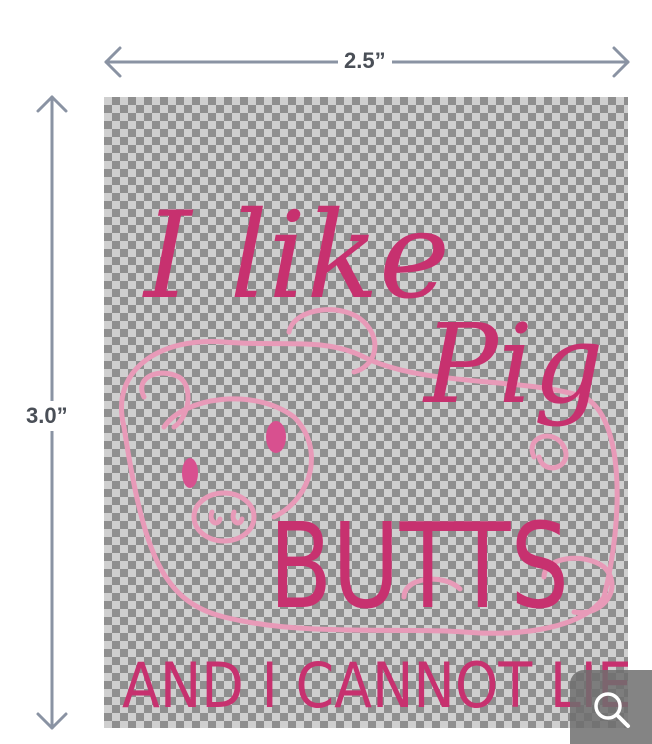 The image size is (652, 744). Describe the element at coordinates (375, 685) in the screenshot. I see `design-line-cannot-lie: AND I CANNOT LIE` at that location.